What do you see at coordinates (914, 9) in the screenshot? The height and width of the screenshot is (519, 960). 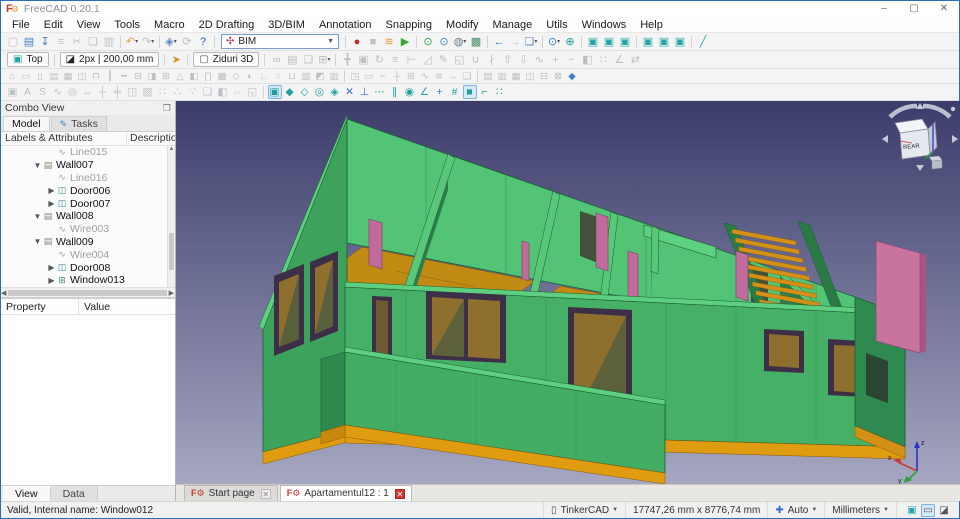 I see `maximize-button: ▢` at bounding box center [914, 9].